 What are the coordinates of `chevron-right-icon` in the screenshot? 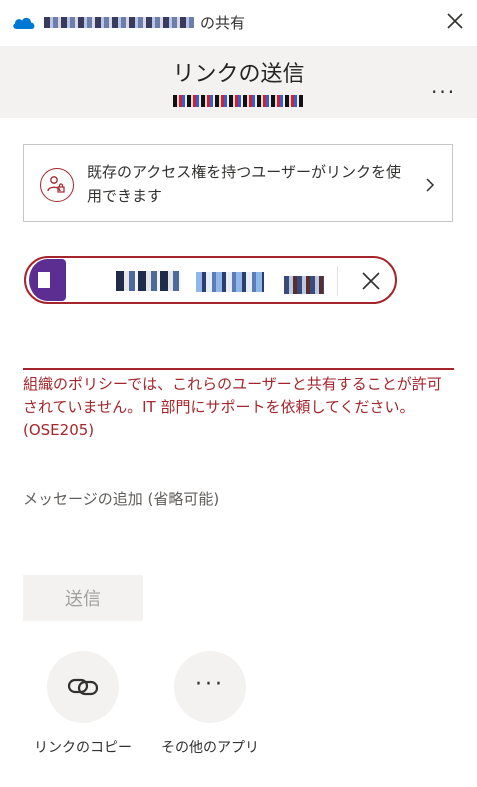 It's located at (430, 185).